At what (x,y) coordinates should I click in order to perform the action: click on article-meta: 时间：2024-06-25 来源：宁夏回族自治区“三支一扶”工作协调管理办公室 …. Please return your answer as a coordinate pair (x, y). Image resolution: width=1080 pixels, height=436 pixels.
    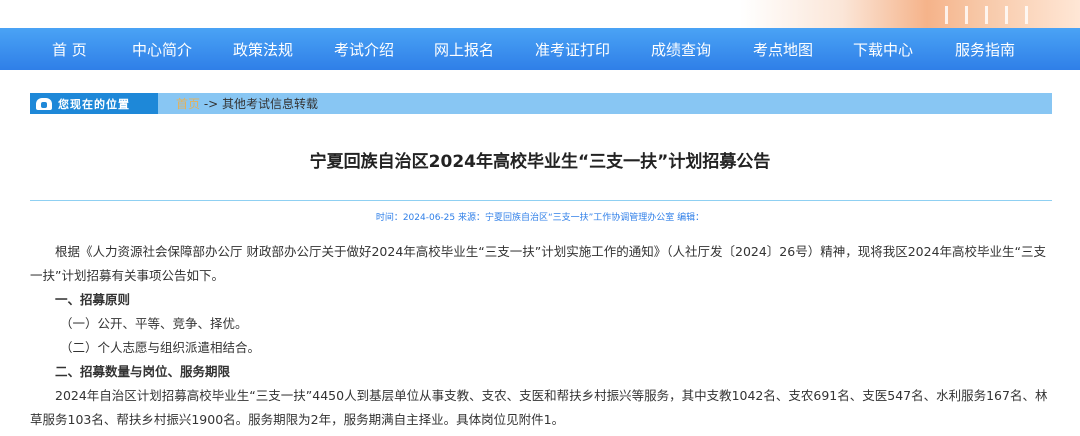
    Looking at the image, I should click on (540, 218).